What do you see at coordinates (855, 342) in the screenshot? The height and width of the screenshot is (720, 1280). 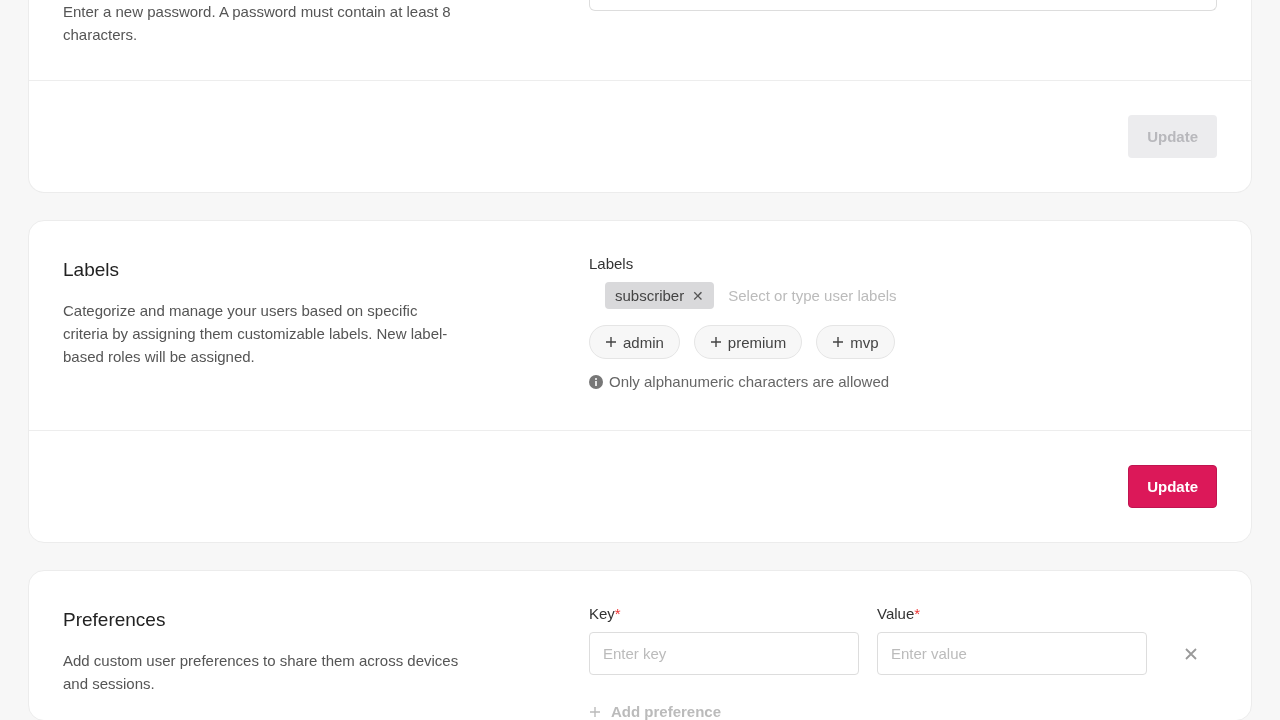 I see `label-suggestion: mvp` at bounding box center [855, 342].